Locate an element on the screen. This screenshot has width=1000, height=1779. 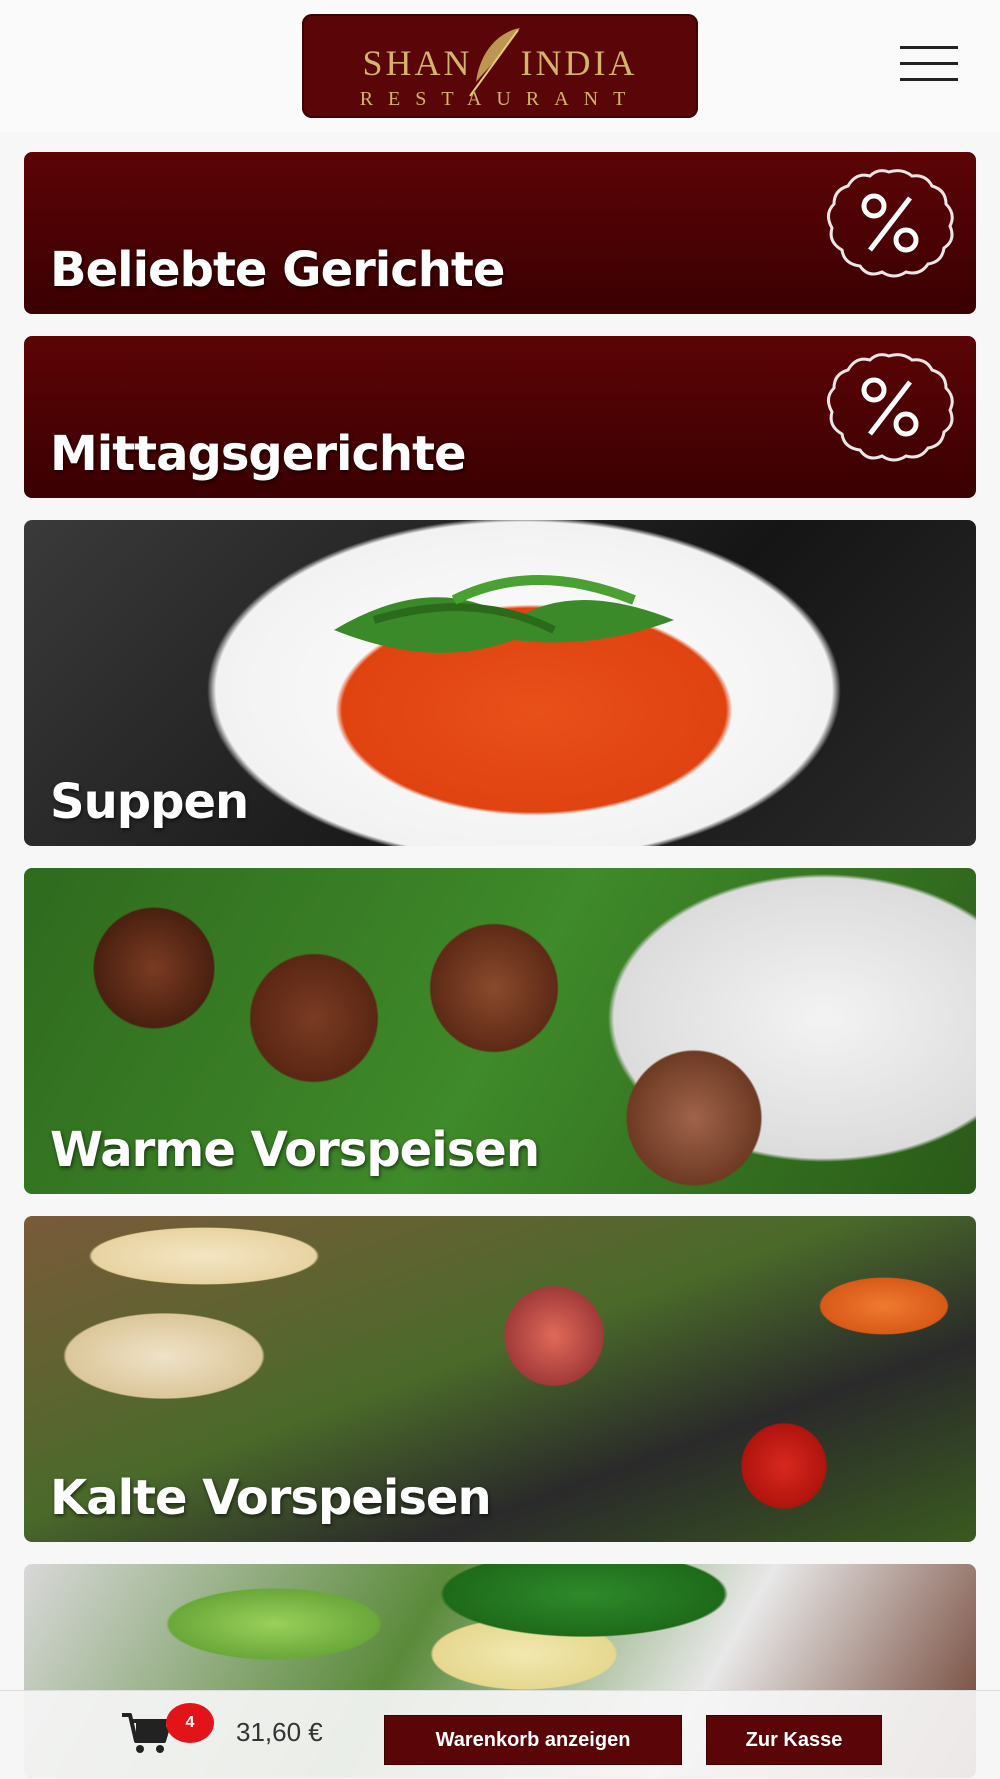
category-label: Kalte Vorspeisen is located at coordinates (271, 1498).